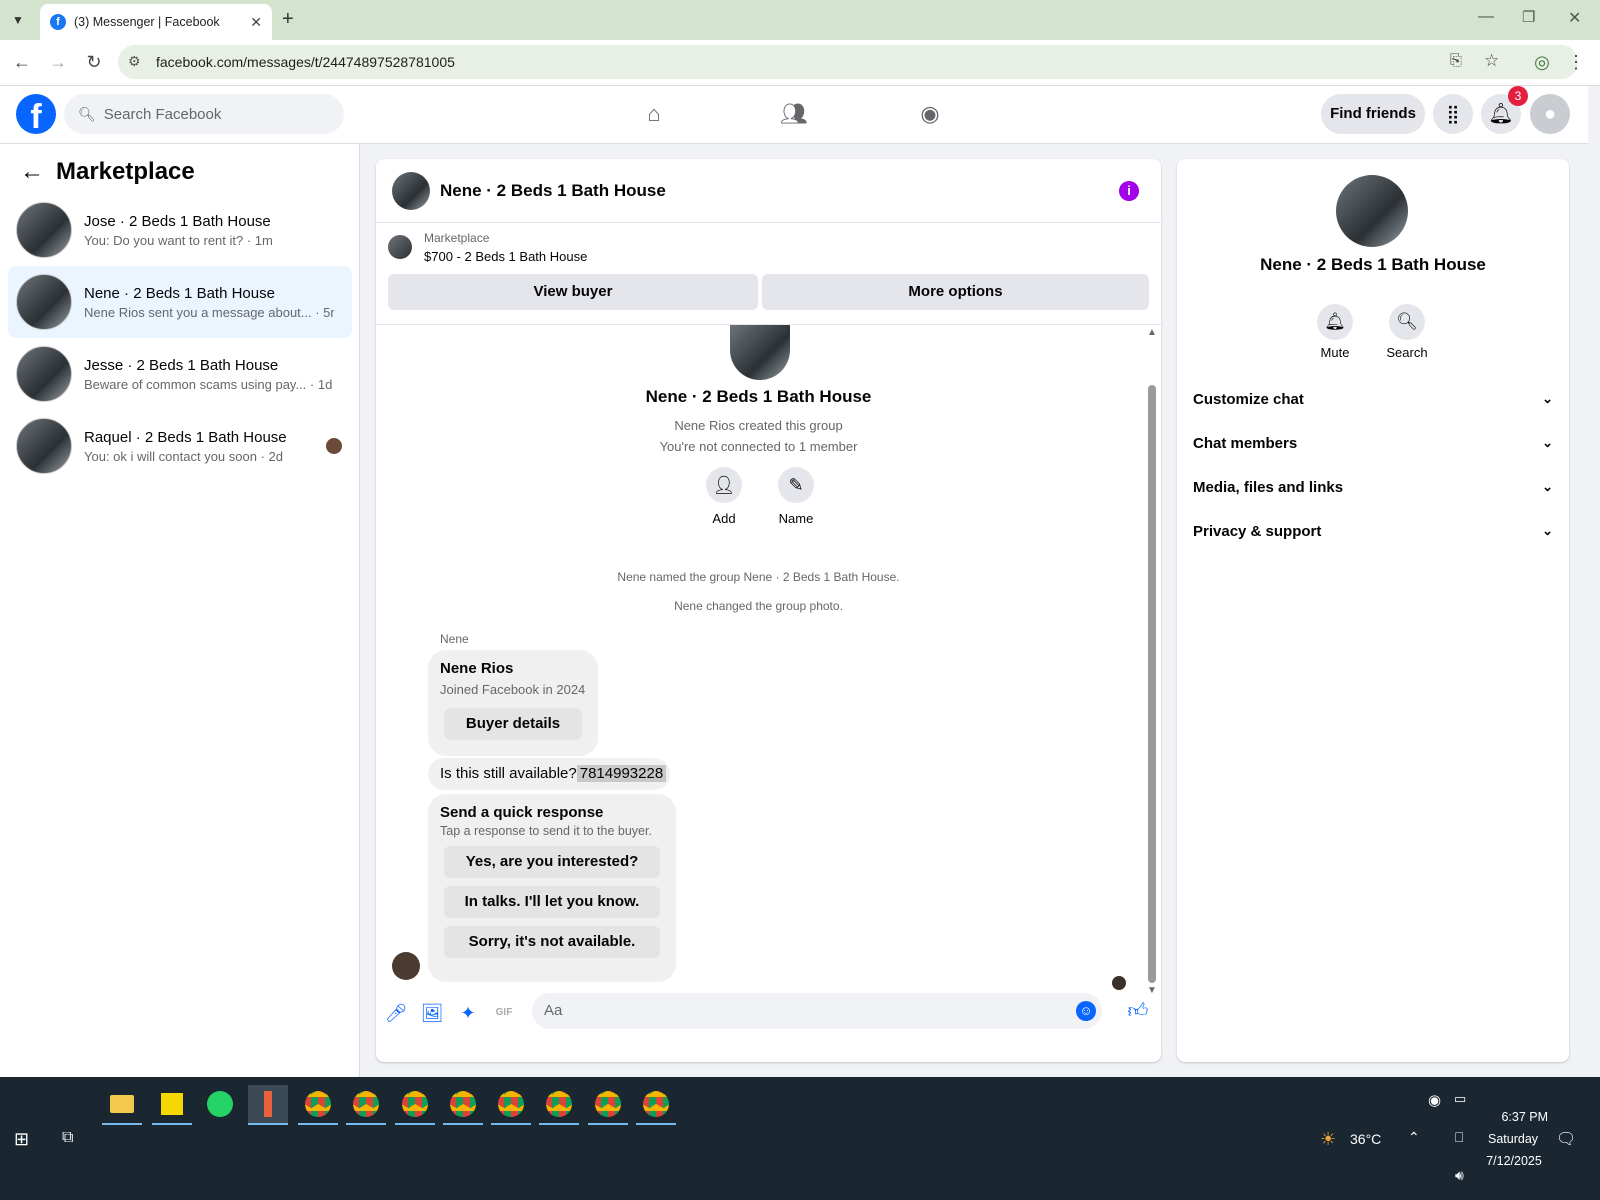 The width and height of the screenshot is (1600, 1200). I want to click on sticker-icon: ✦, so click(468, 1013).